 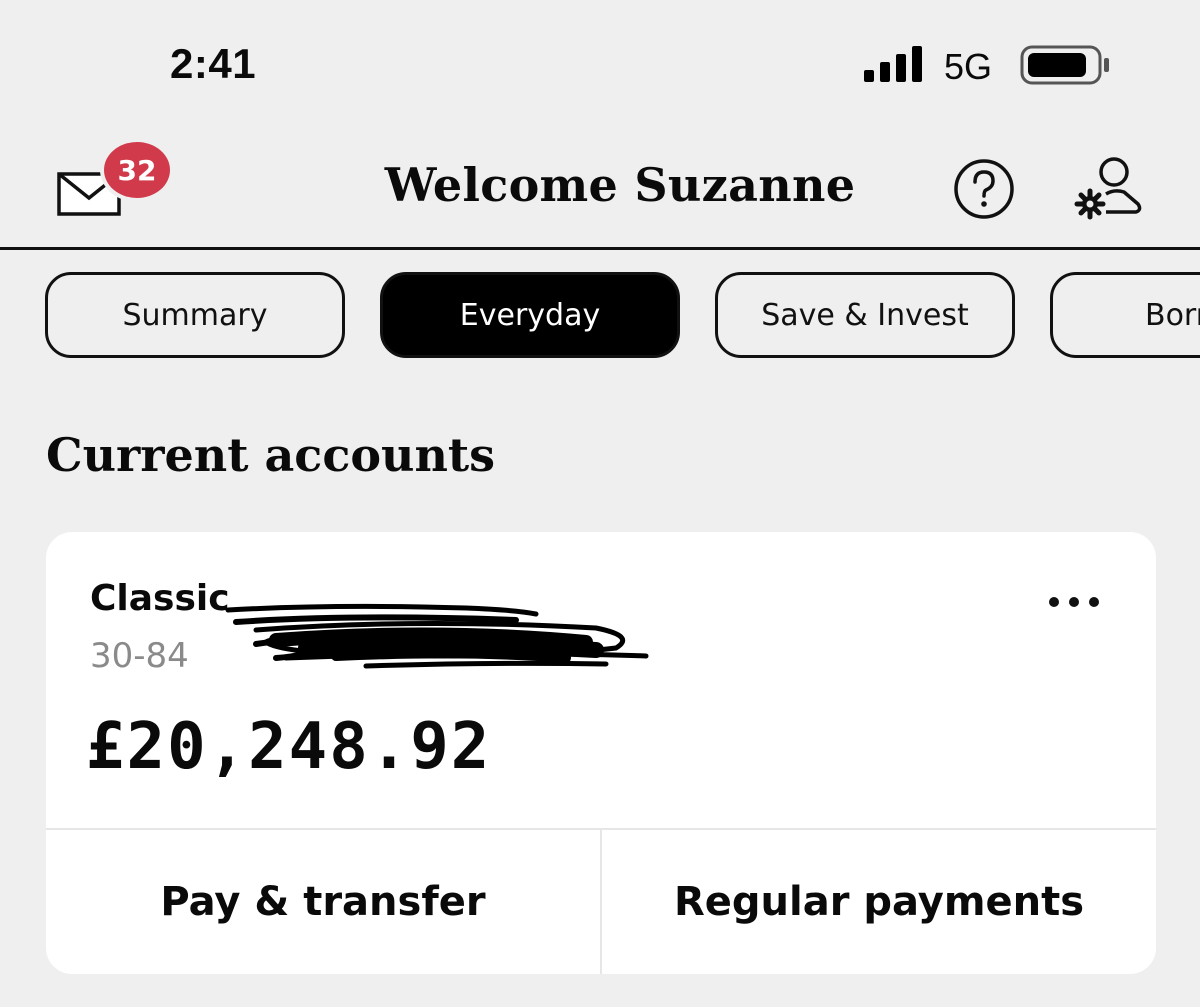 I want to click on tab-everyday: Everyday, so click(x=530, y=315).